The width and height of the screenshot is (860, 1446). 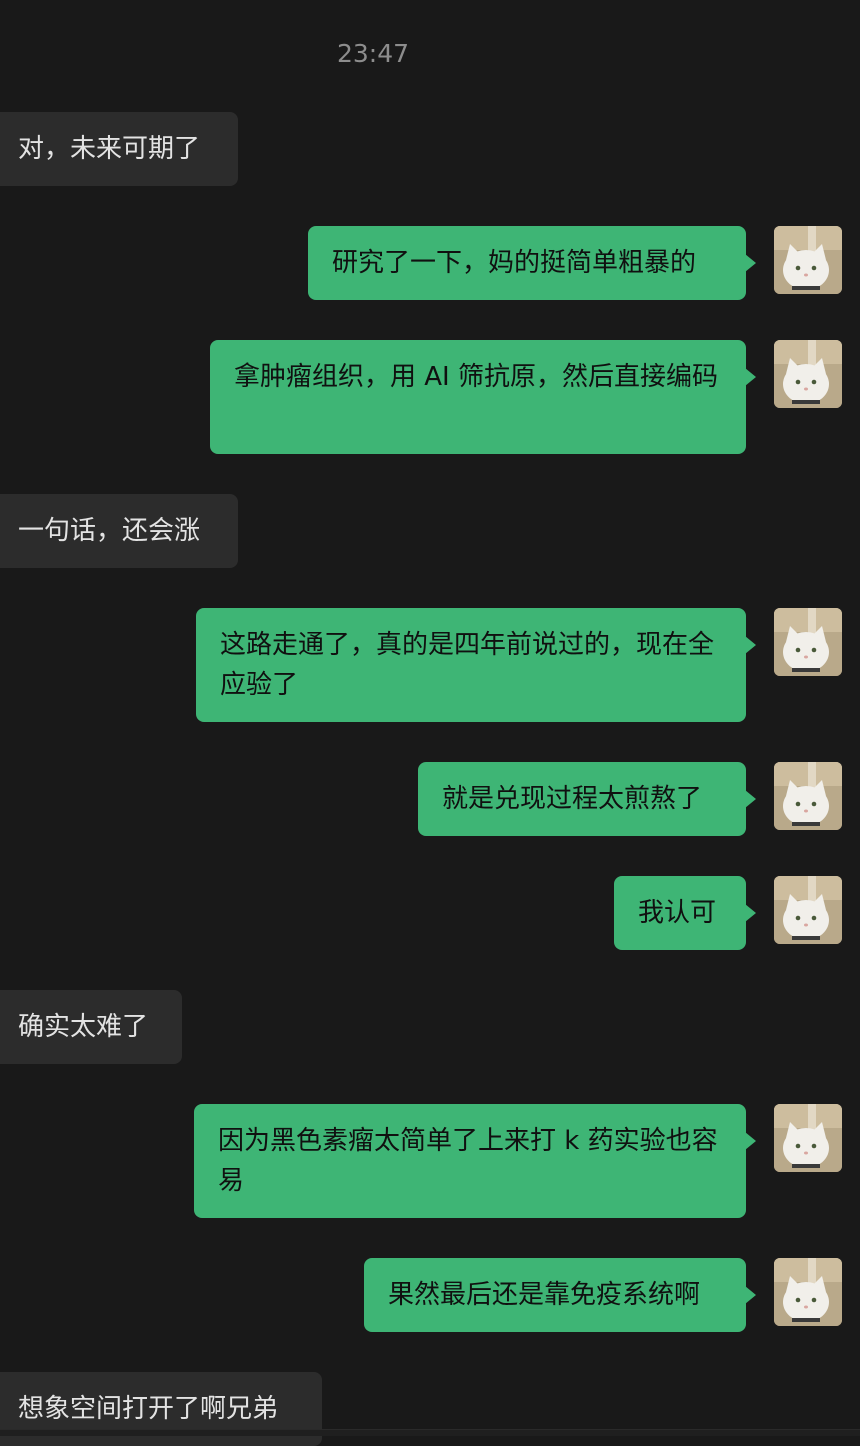 I want to click on outgoing-message: 果然最后还是靠免疫系统啊, so click(x=560, y=1295).